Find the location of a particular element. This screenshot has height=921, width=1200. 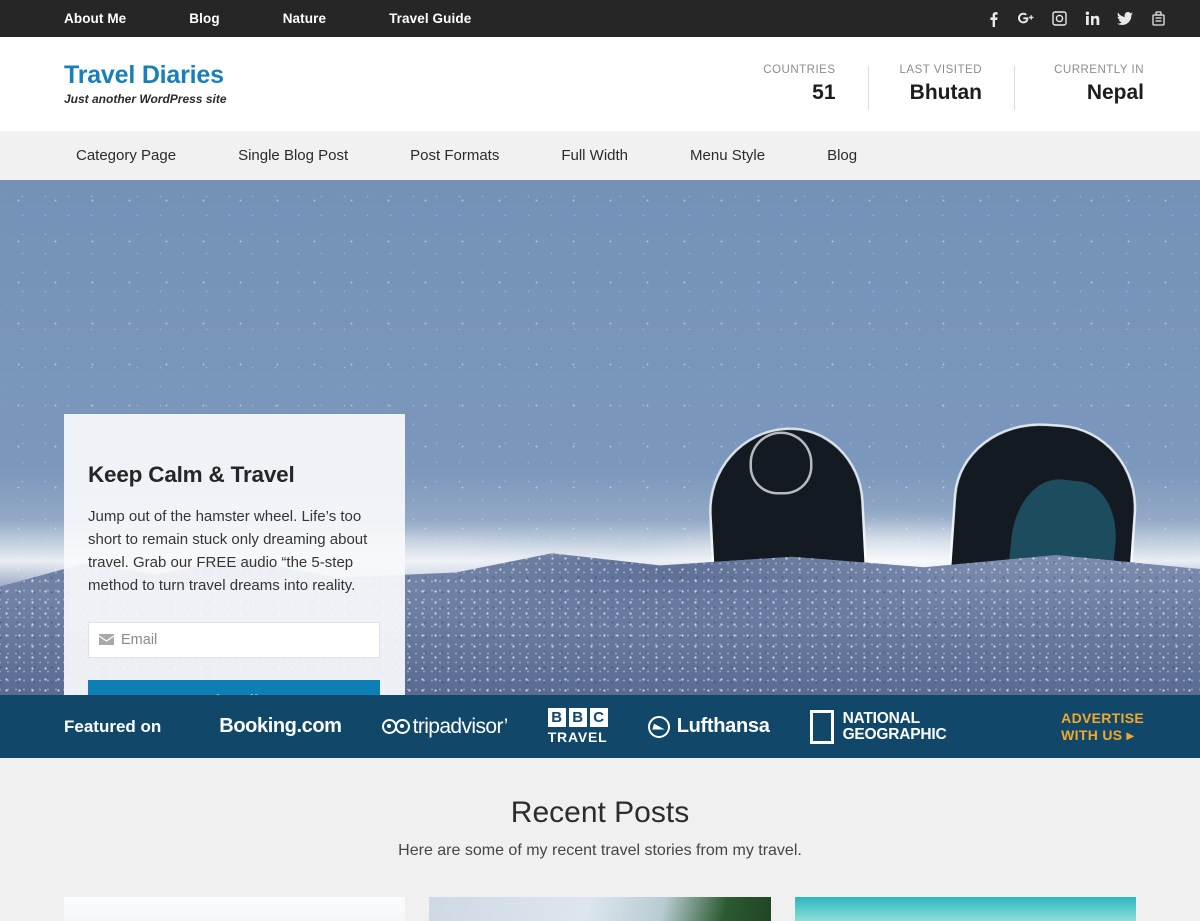

stat-last-visited-value: Bhutan is located at coordinates (945, 92).